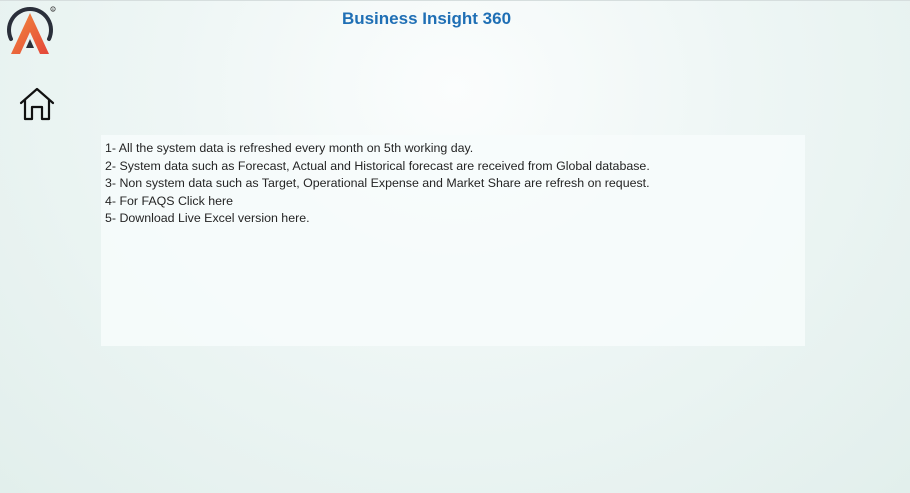  I want to click on faqs-link: 4- For FAQS Click here, so click(453, 202).